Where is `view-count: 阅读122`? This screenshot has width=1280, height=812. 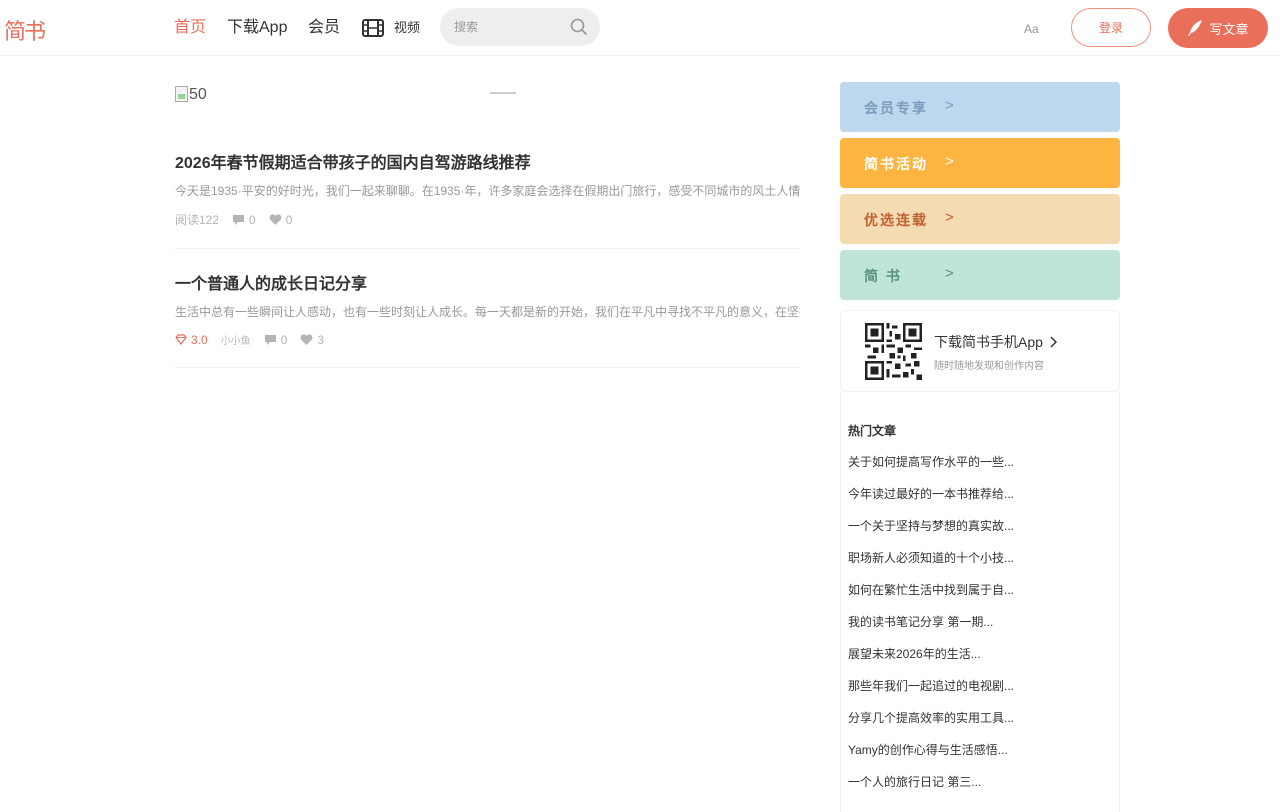
view-count: 阅读122 is located at coordinates (197, 220).